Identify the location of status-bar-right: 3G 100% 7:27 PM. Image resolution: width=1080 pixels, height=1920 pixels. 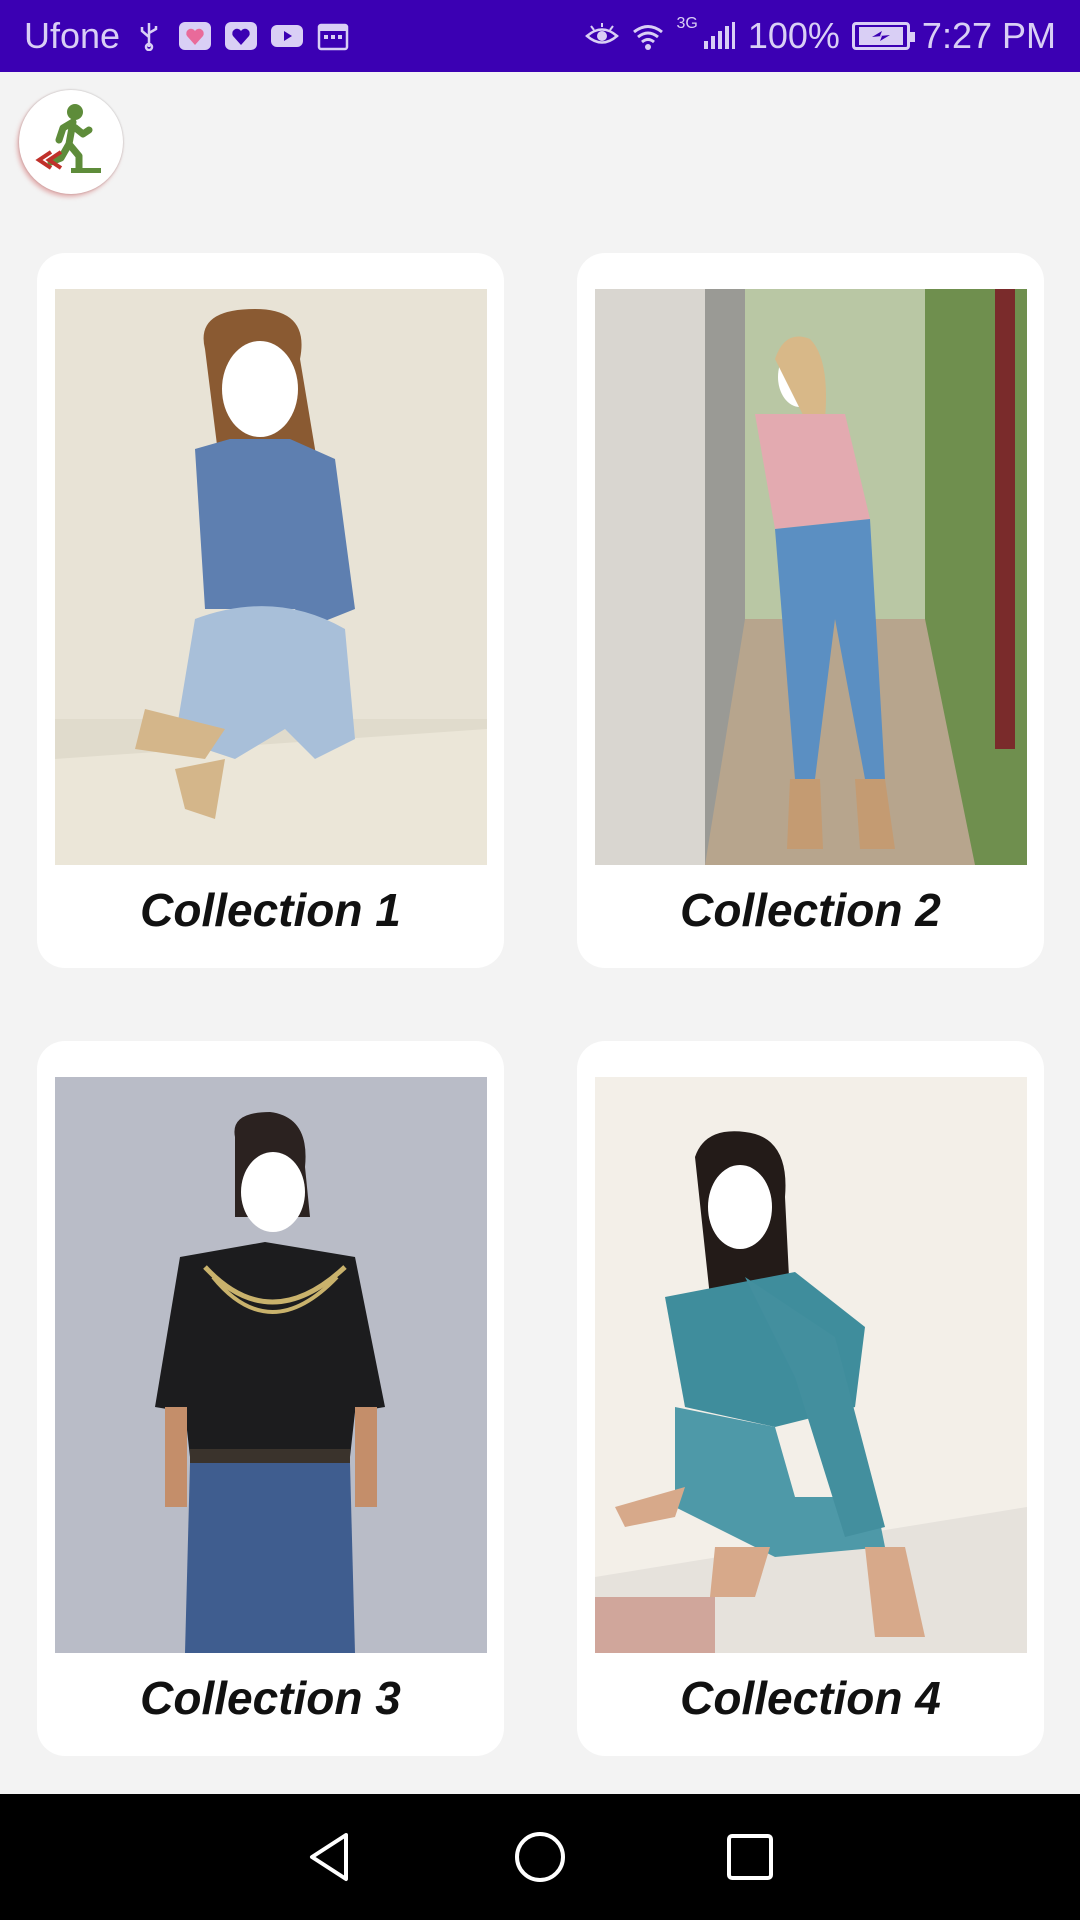
(820, 36).